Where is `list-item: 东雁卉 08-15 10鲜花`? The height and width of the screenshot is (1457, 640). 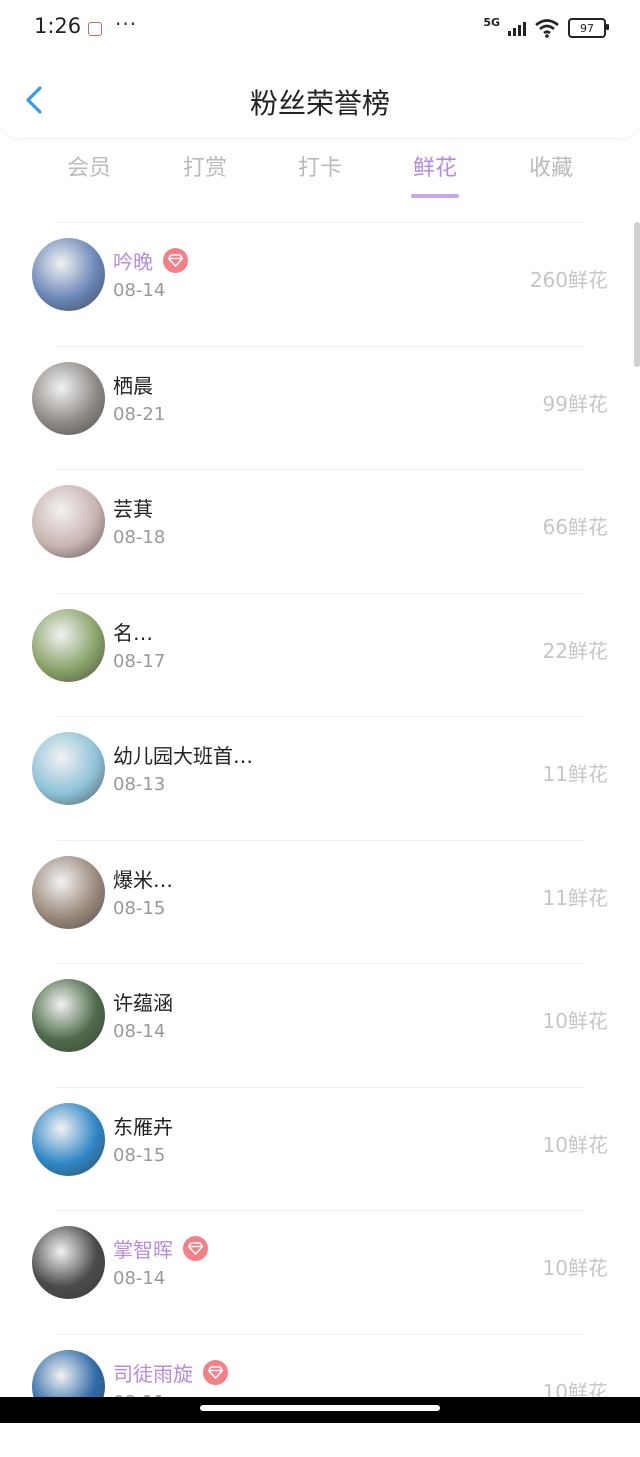
list-item: 东雁卉 08-15 10鲜花 is located at coordinates (320, 1149).